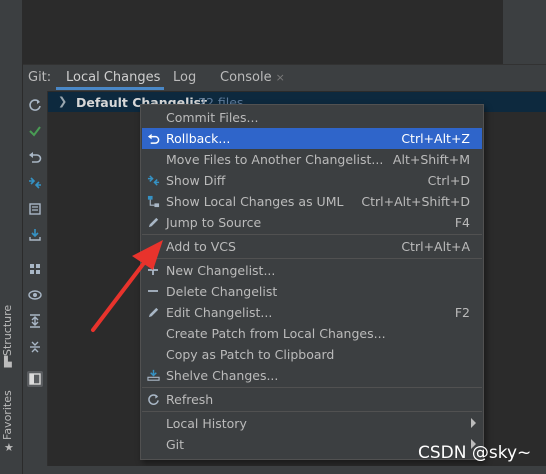 The height and width of the screenshot is (474, 546). What do you see at coordinates (127, 286) in the screenshot?
I see `annotation-arrow` at bounding box center [127, 286].